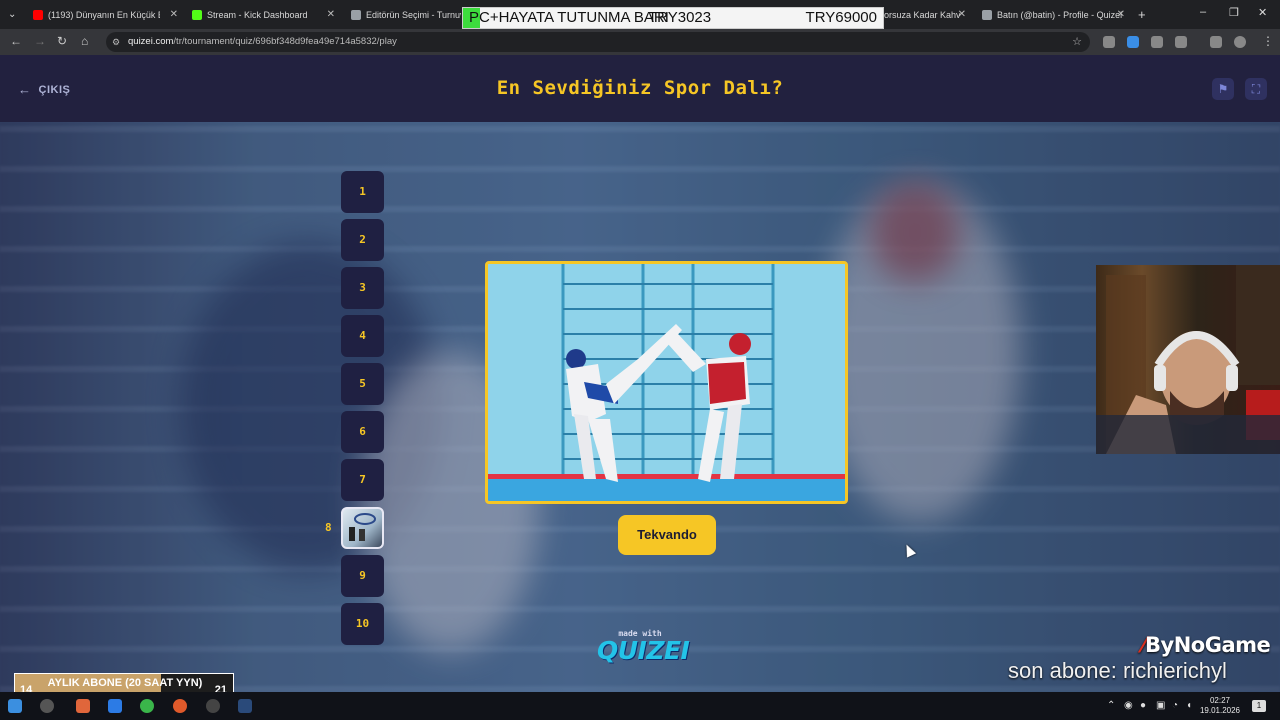 This screenshot has width=1280, height=720. I want to click on round-button-8-current, so click(362, 528).